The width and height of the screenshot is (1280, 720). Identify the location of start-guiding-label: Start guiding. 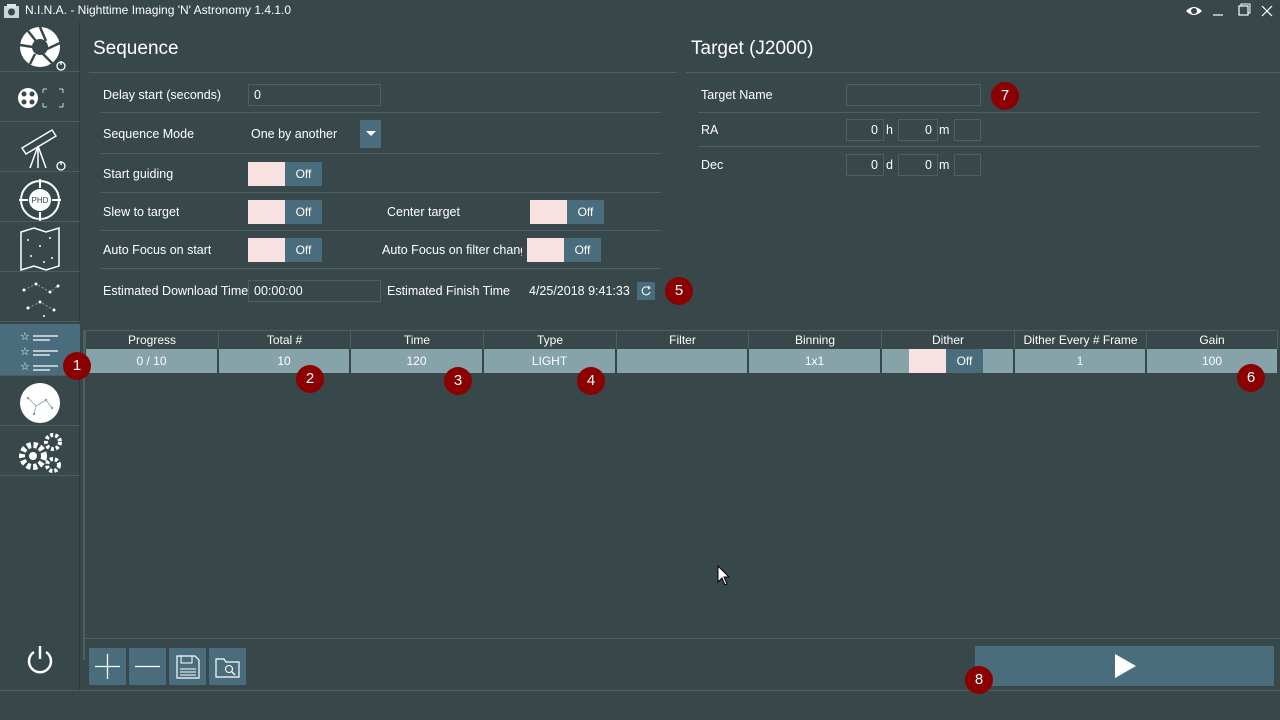
(138, 174).